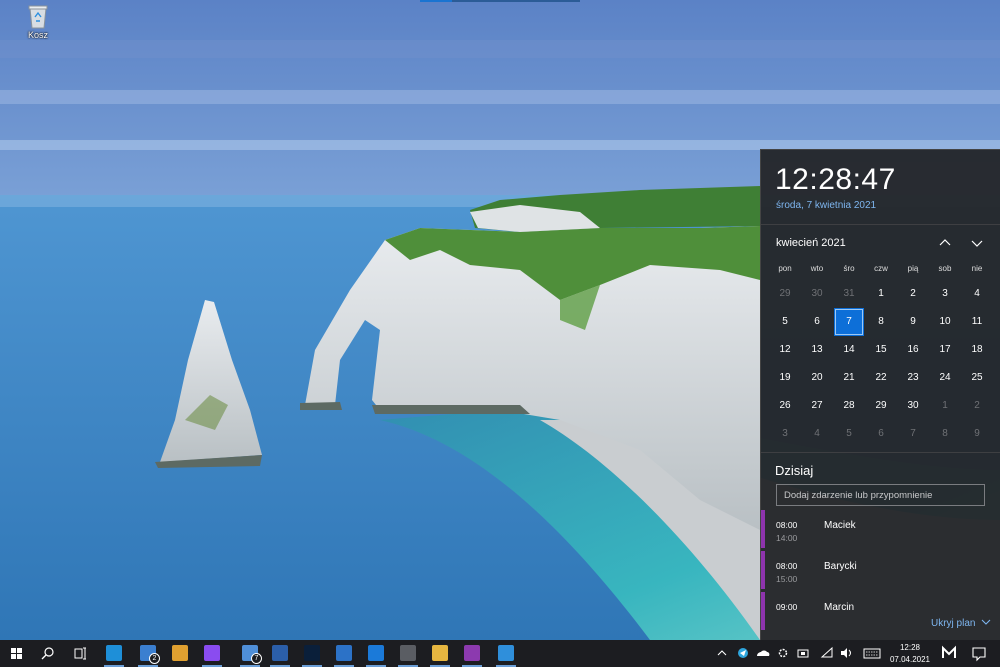 The image size is (1000, 667). I want to click on calendar-day: 26, so click(785, 406).